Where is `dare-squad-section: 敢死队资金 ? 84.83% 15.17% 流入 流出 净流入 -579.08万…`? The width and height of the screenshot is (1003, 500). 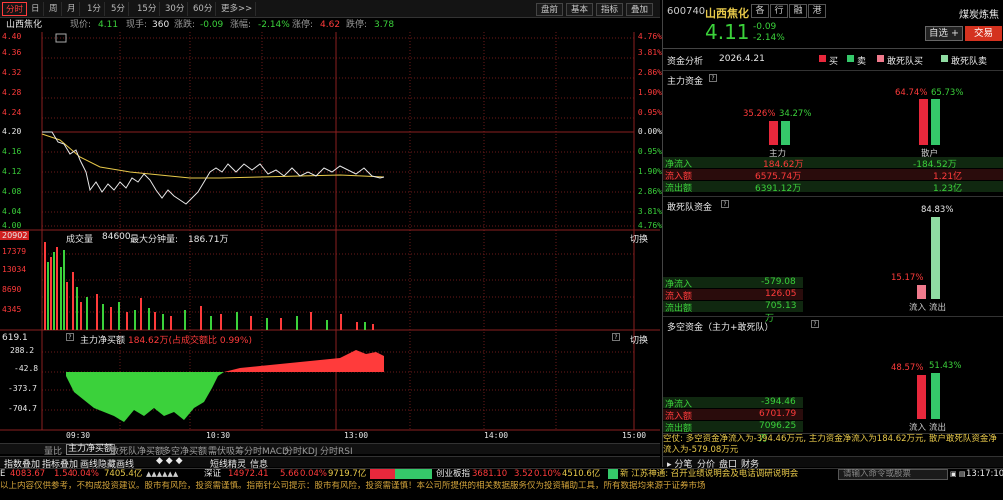
dare-squad-section: 敢死队资金 ? 84.83% 15.17% 流入 流出 净流入 -579.08万… is located at coordinates (833, 260).